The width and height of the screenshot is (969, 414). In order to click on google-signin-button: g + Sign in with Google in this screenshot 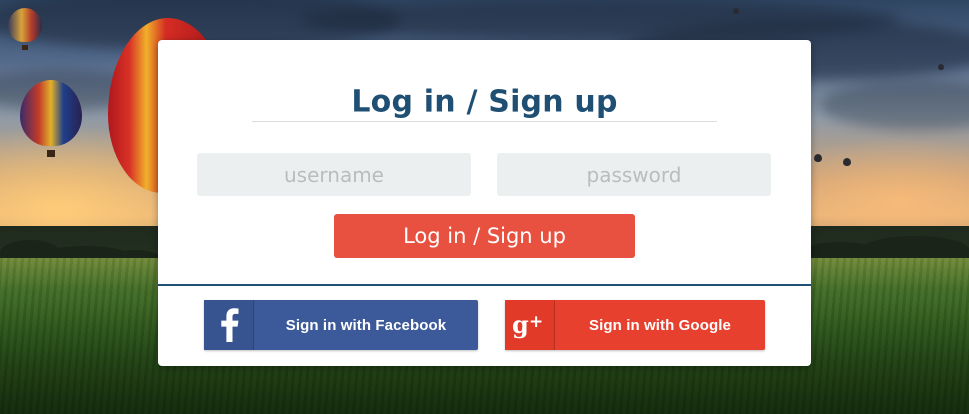, I will do `click(635, 325)`.